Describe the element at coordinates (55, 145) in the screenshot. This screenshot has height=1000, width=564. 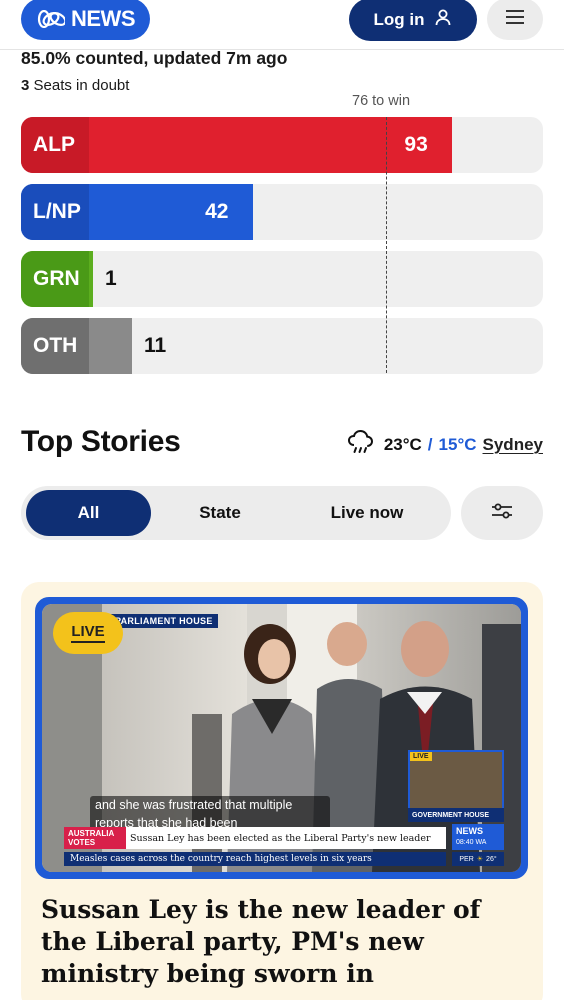
I see `party-code: ALP` at that location.